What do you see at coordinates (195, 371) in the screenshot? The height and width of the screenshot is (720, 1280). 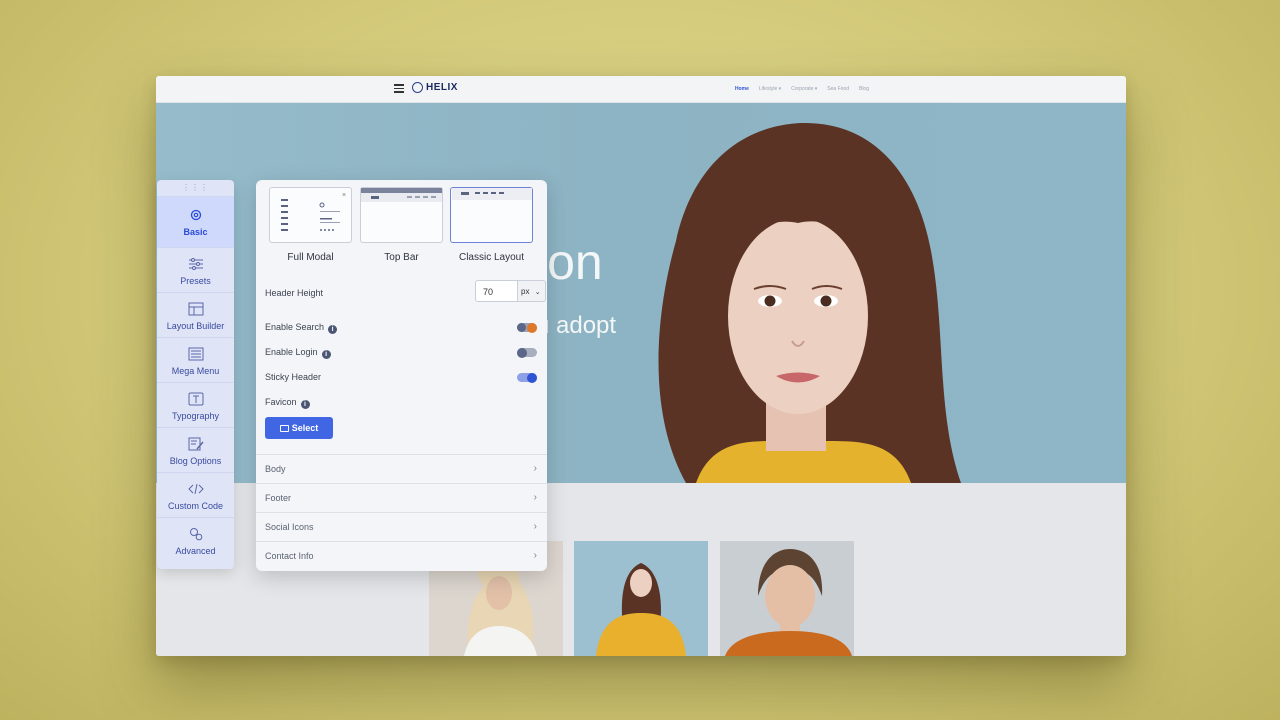 I see `sidebar-item-label: Mega Menu` at bounding box center [195, 371].